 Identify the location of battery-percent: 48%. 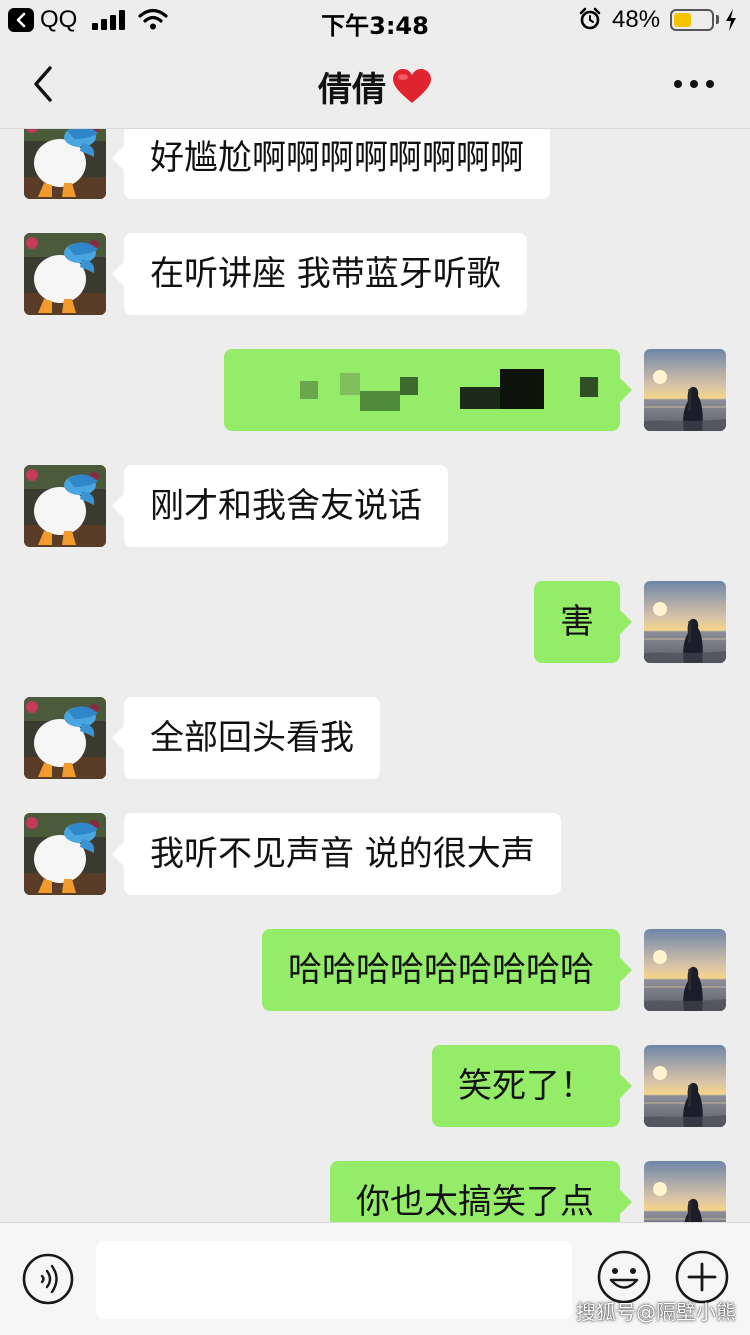
(636, 19).